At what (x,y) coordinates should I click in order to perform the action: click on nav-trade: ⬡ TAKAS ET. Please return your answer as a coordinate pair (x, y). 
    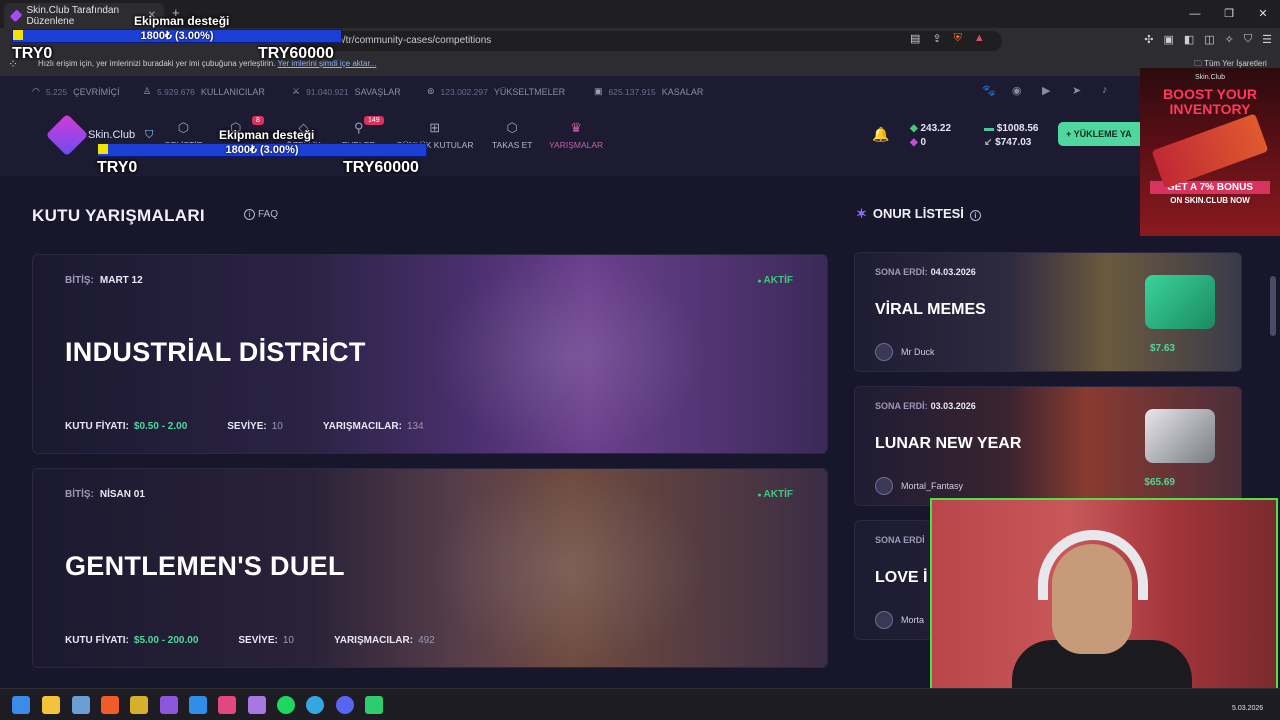
    Looking at the image, I should click on (512, 135).